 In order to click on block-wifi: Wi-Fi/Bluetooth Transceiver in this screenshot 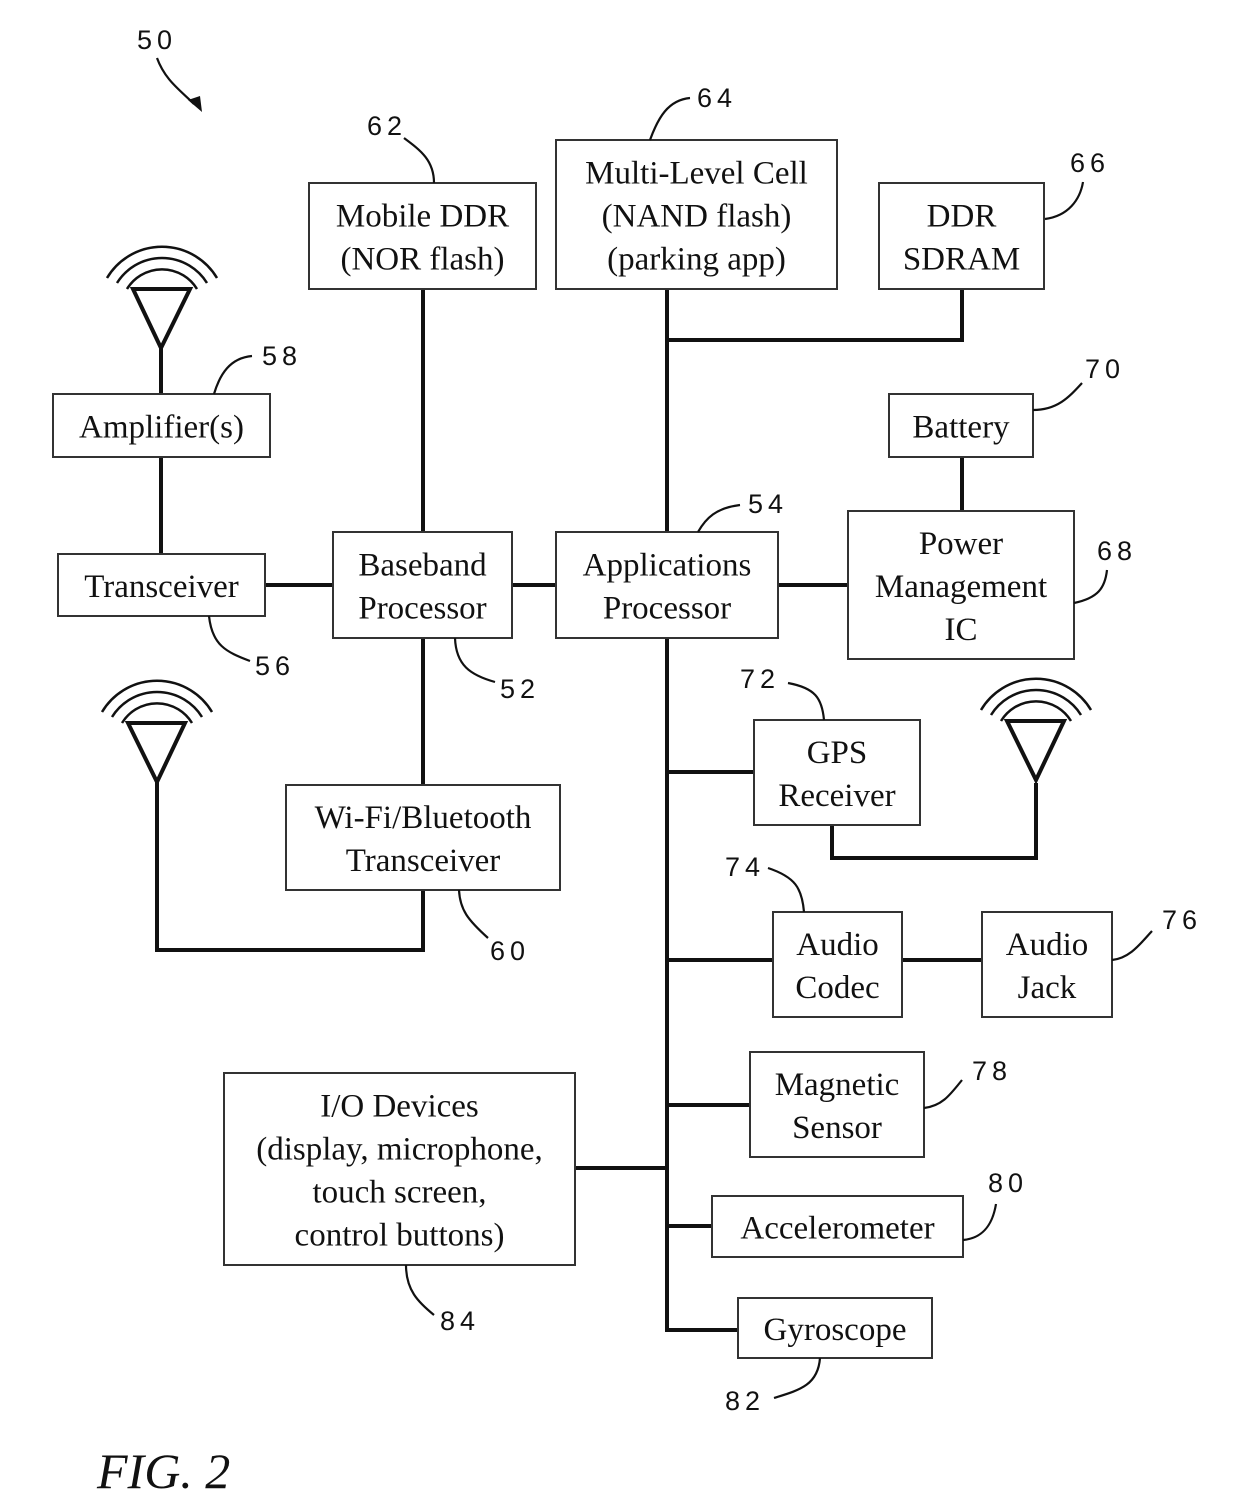, I will do `click(423, 837)`.